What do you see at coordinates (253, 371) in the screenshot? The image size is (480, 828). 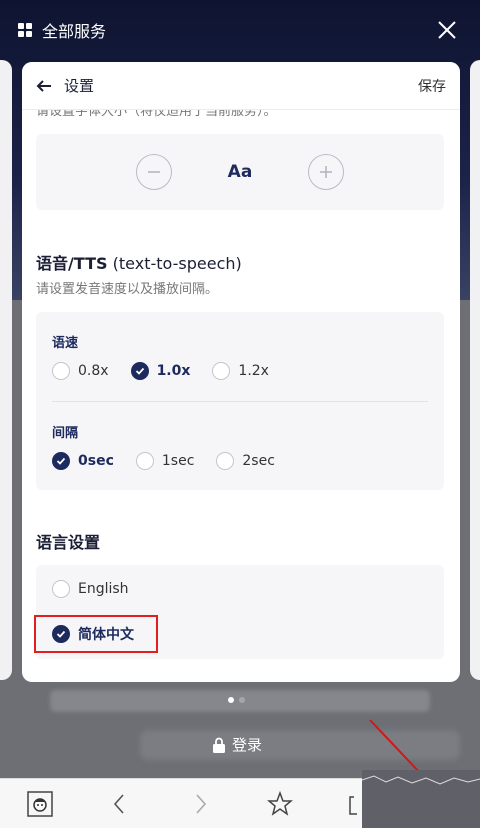 I see `option-label: 1.2x` at bounding box center [253, 371].